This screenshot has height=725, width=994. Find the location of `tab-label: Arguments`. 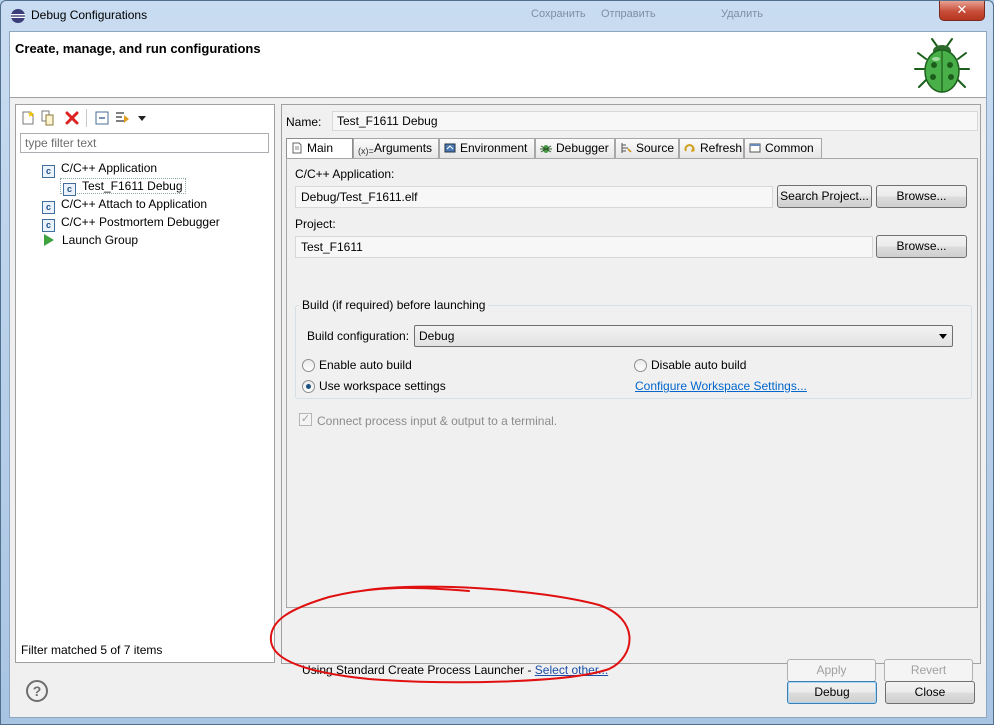

tab-label: Arguments is located at coordinates (403, 148).